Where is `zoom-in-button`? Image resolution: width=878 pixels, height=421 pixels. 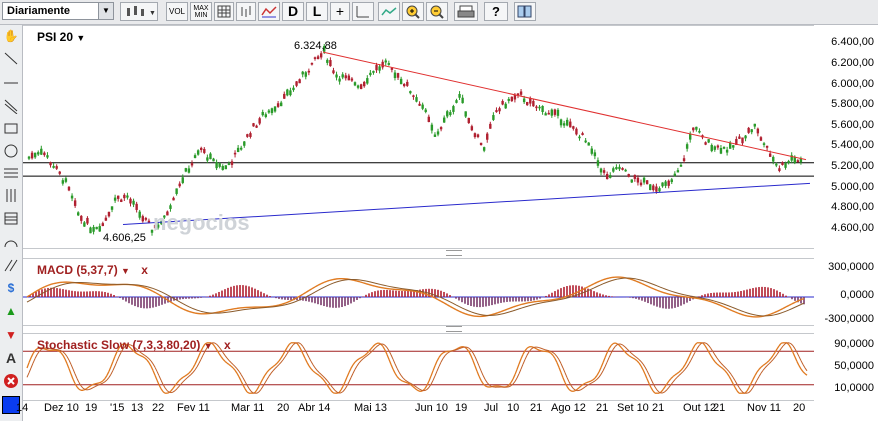 zoom-in-button is located at coordinates (413, 11).